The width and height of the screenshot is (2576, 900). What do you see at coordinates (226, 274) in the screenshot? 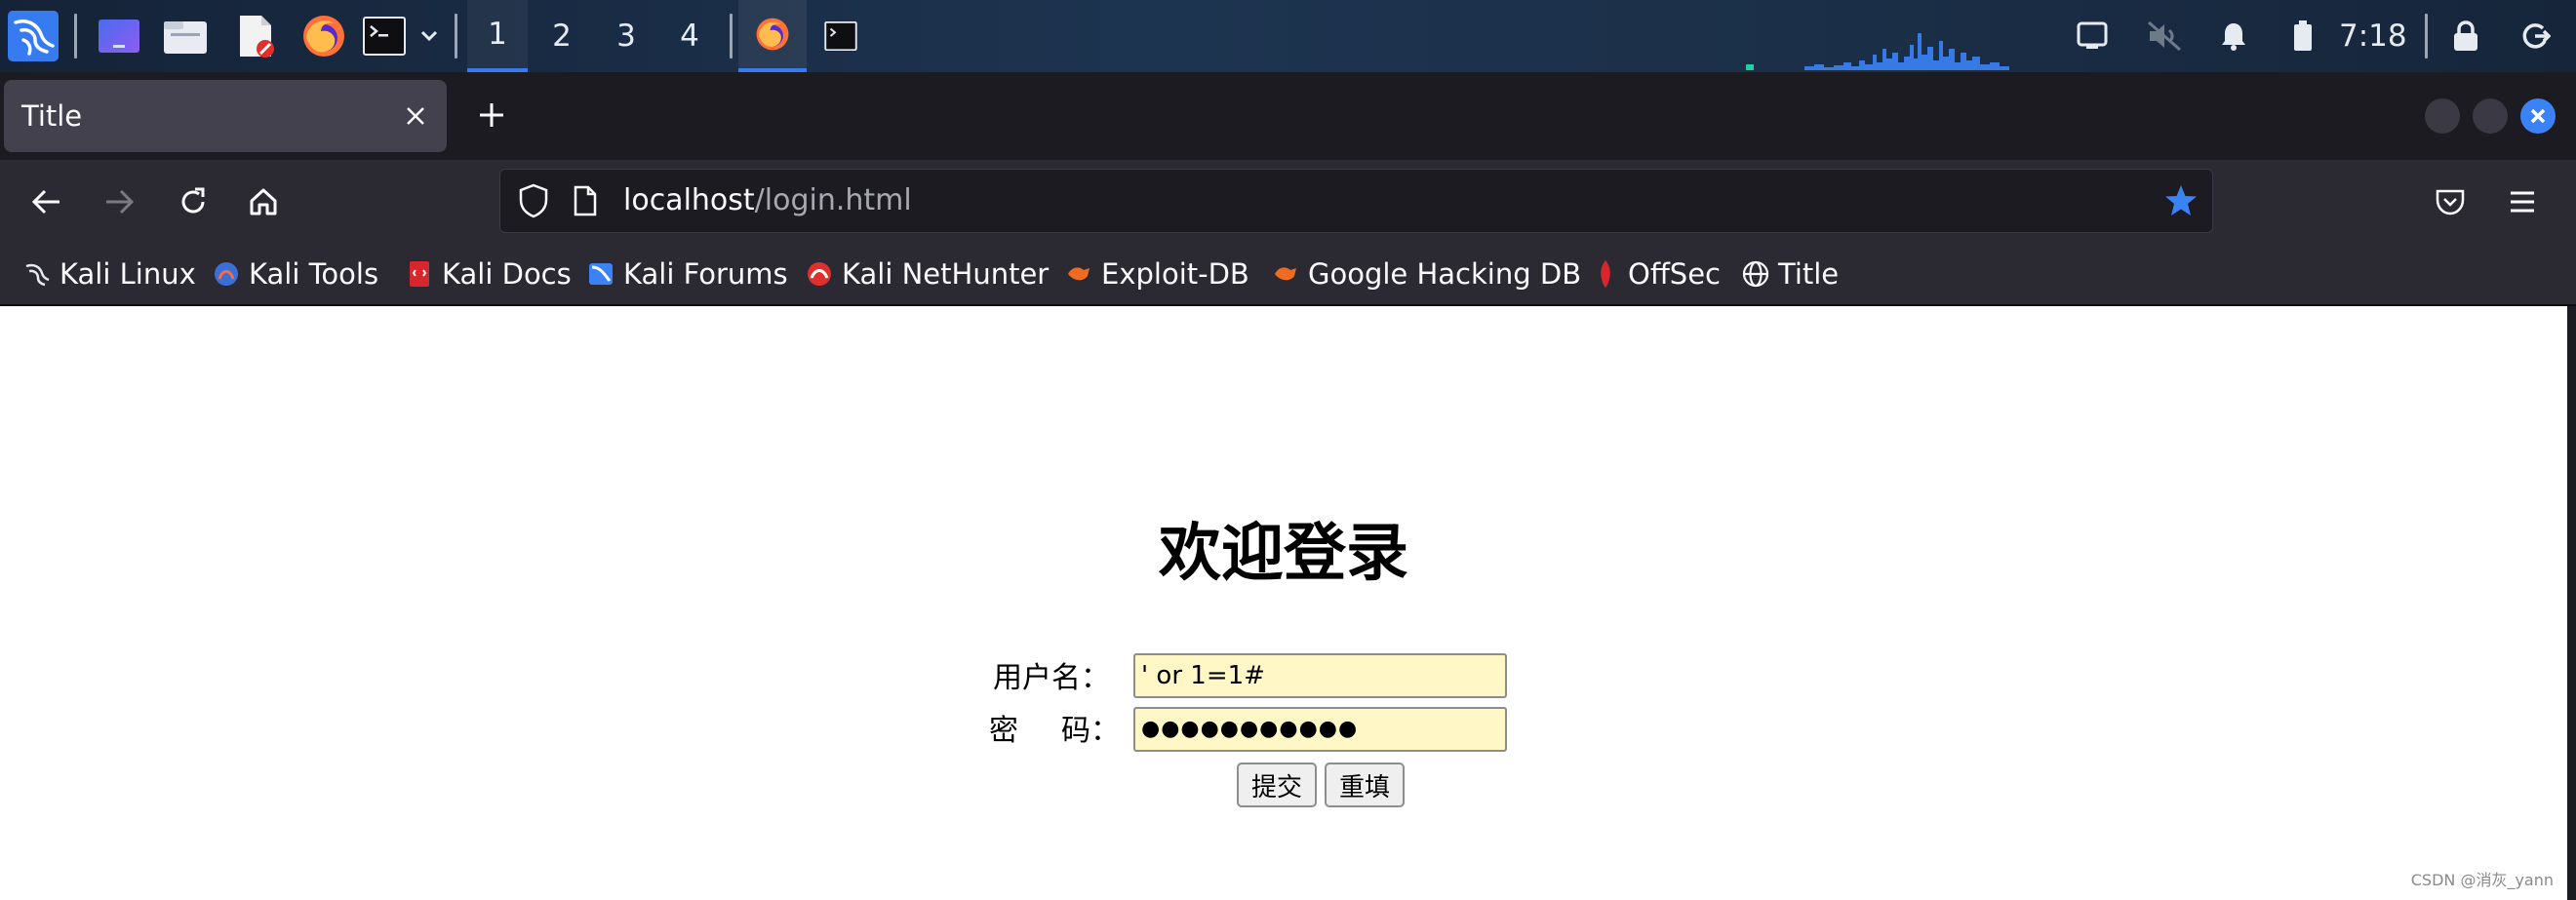
I see `kali-tools-icon` at bounding box center [226, 274].